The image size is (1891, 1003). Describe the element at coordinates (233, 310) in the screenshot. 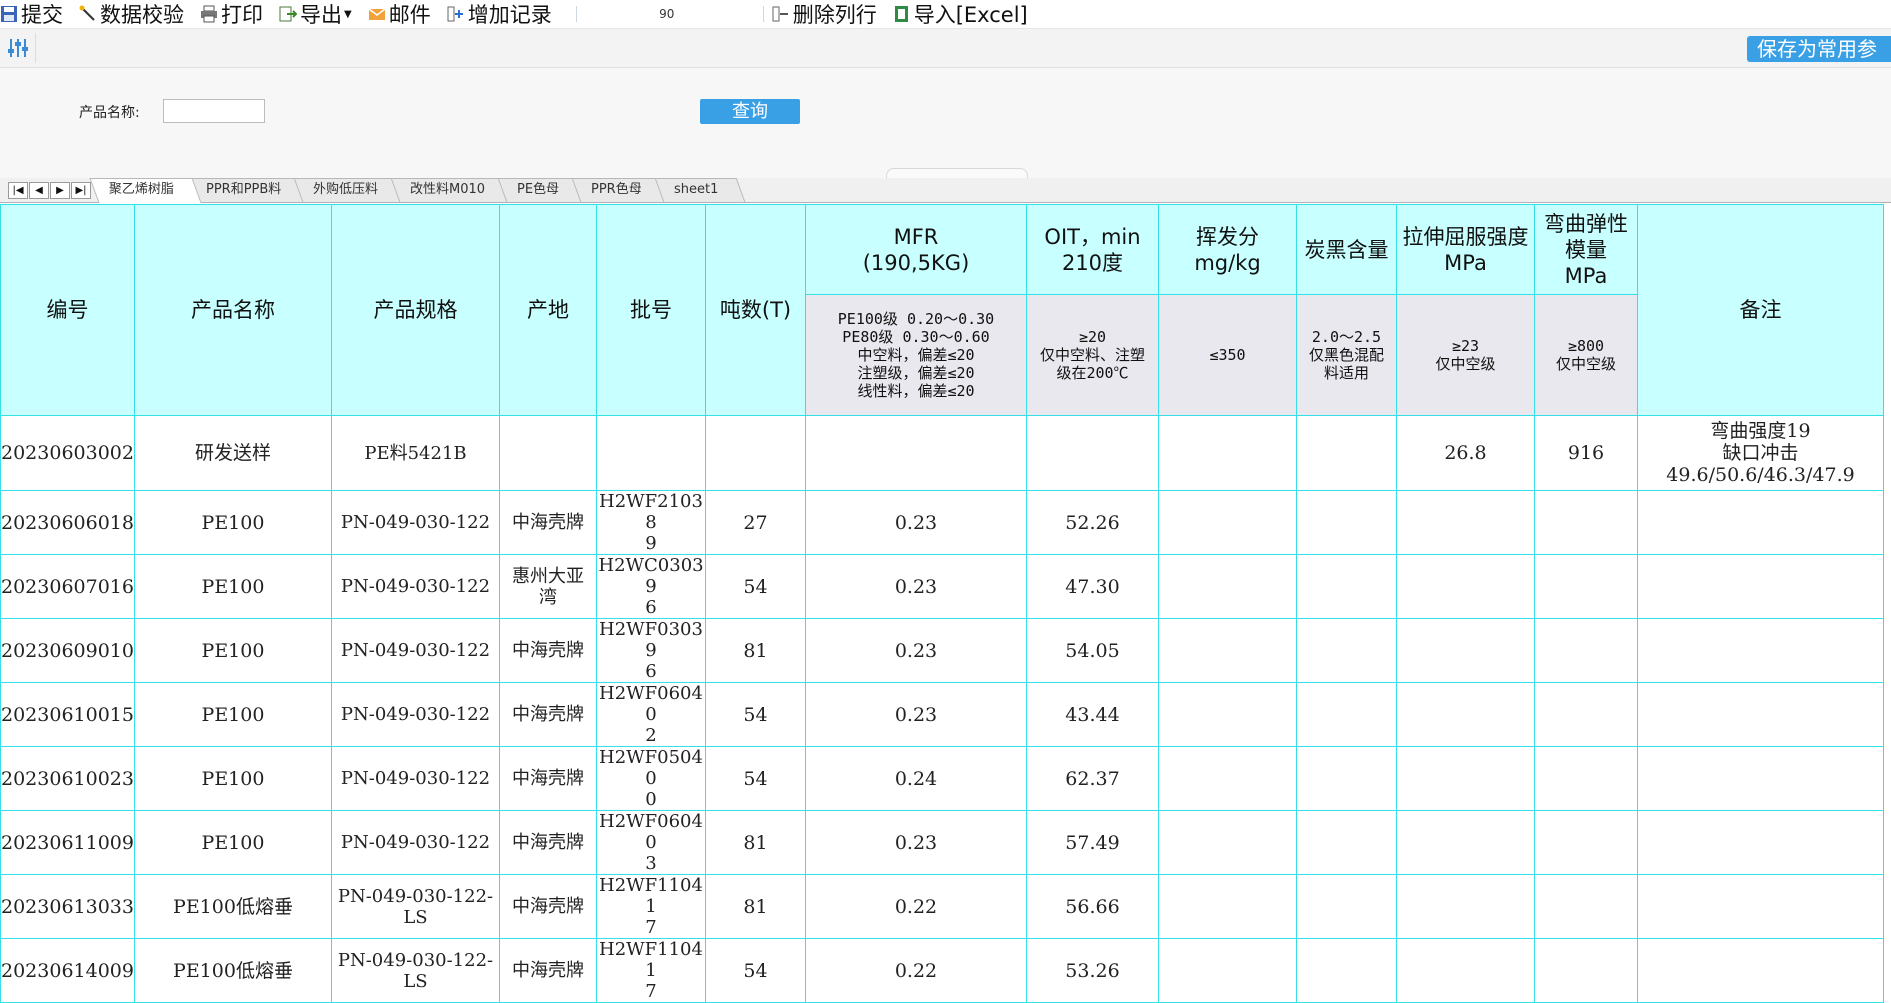

I see `header-product-name: 产品名称` at that location.